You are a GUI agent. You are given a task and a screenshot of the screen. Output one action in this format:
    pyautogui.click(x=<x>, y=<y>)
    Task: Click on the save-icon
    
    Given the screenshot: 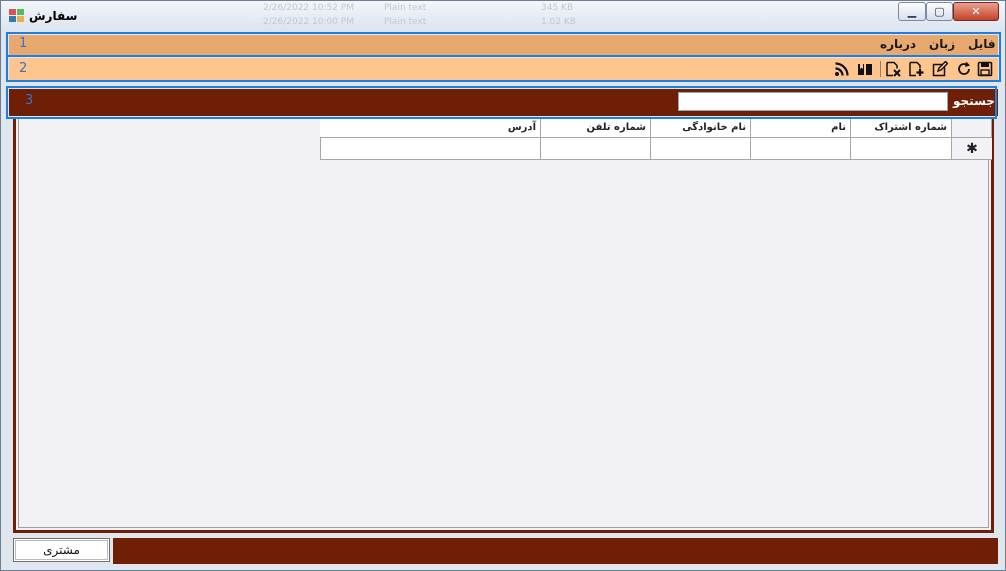 What is the action you would take?
    pyautogui.click(x=985, y=69)
    